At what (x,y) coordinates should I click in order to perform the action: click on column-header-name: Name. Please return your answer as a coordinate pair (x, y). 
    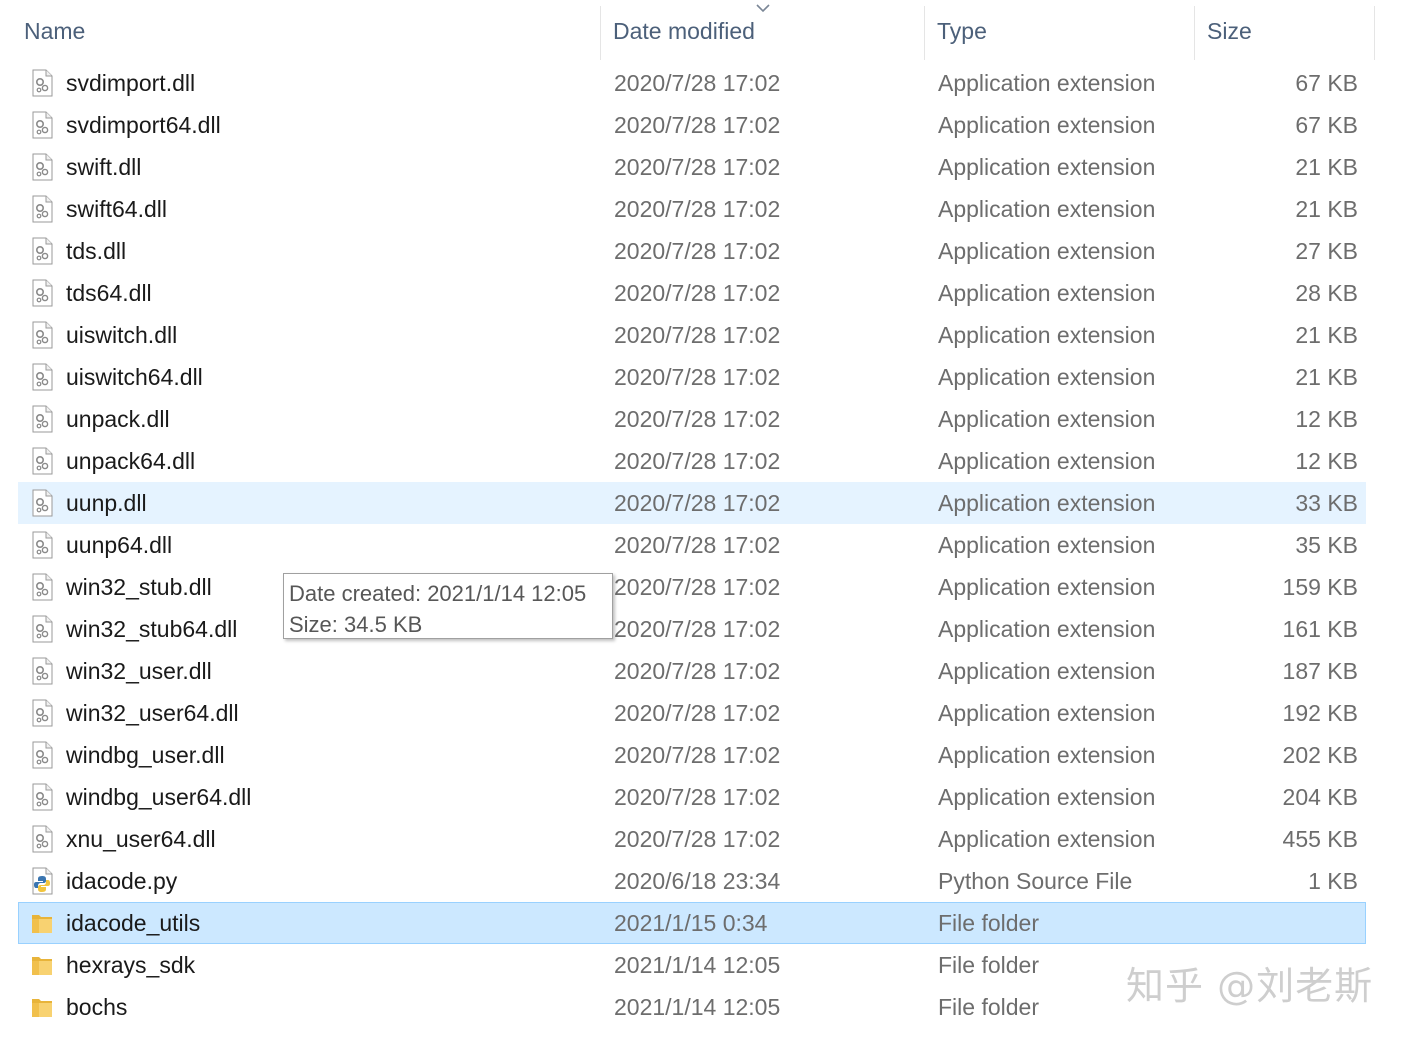
    Looking at the image, I should click on (54, 31).